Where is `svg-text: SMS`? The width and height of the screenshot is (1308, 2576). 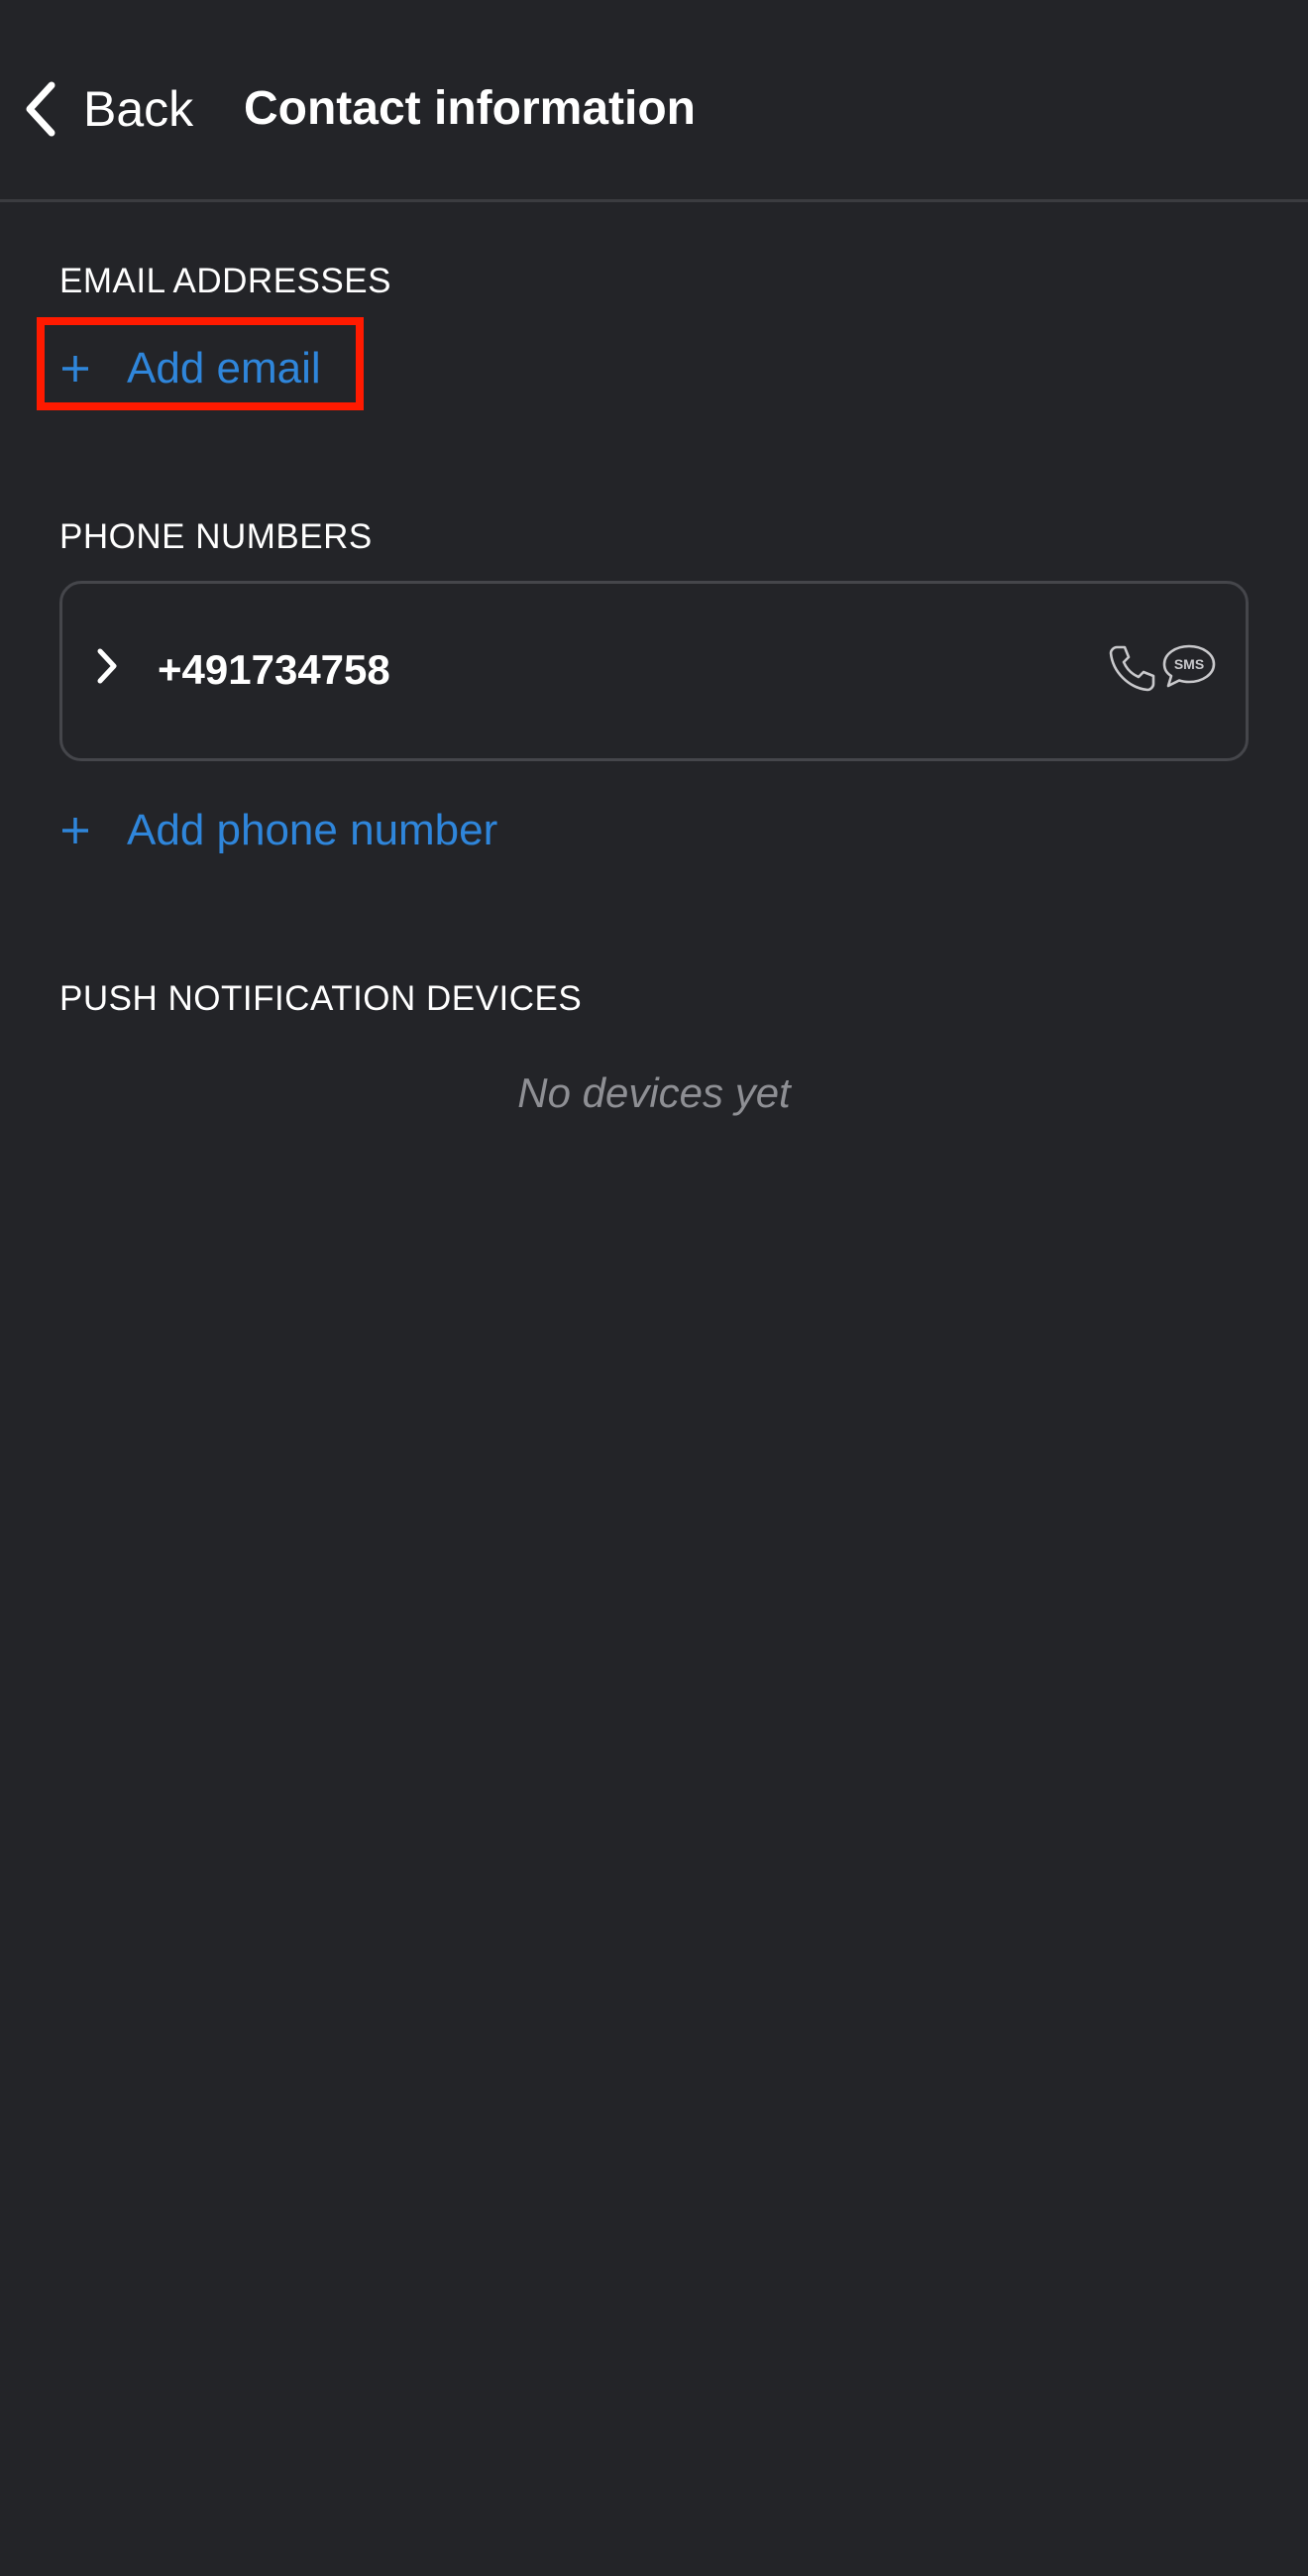 svg-text: SMS is located at coordinates (1189, 664).